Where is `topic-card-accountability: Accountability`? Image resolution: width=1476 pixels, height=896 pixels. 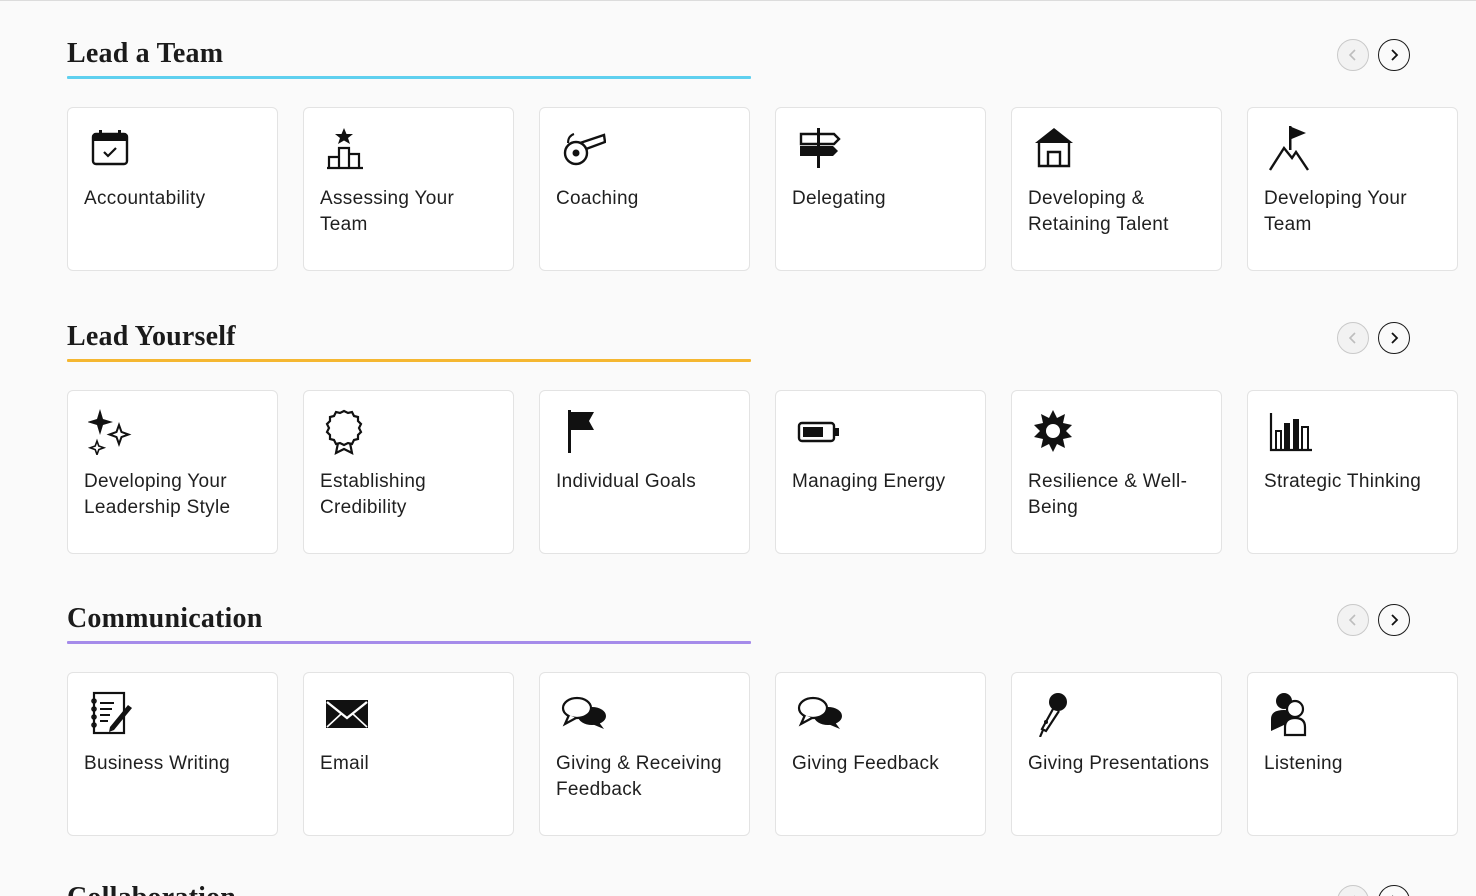 topic-card-accountability: Accountability is located at coordinates (172, 189).